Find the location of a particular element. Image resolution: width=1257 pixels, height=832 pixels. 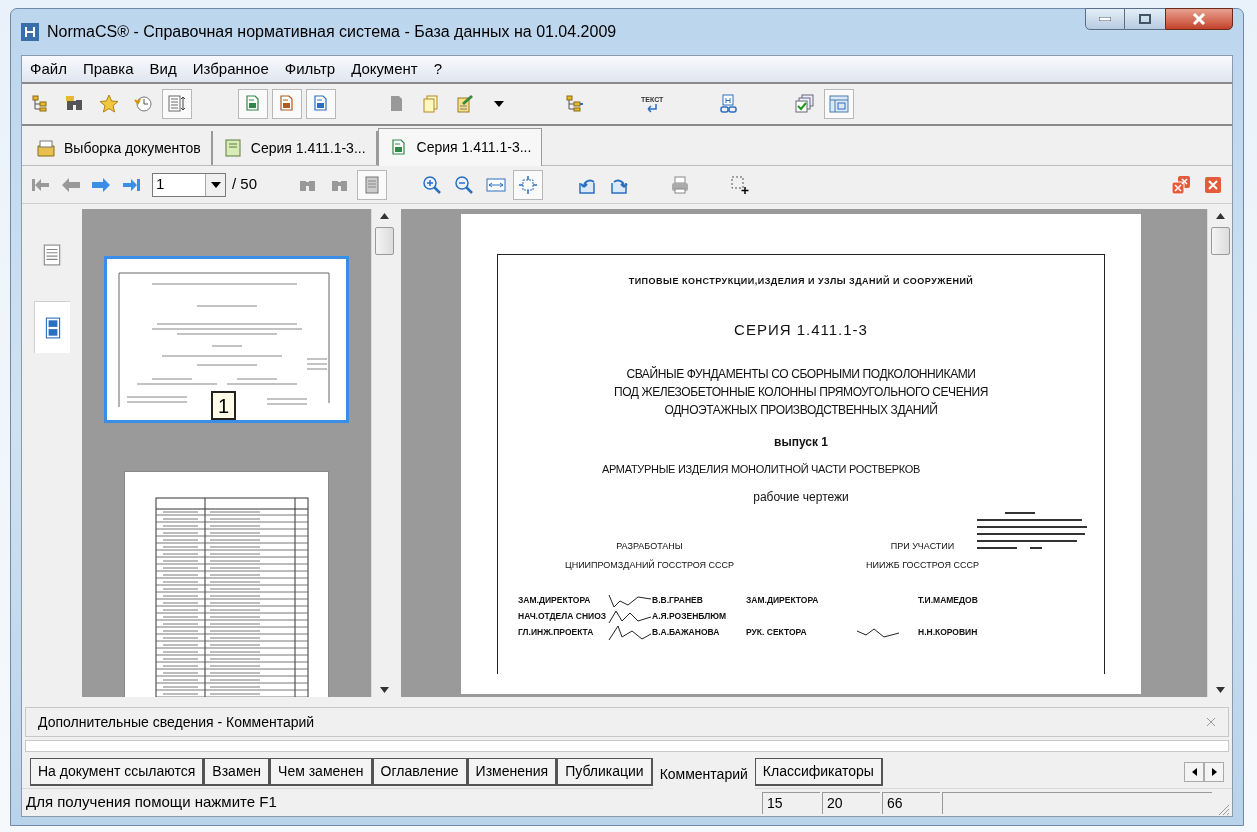

minimize-button is located at coordinates (1105, 19).